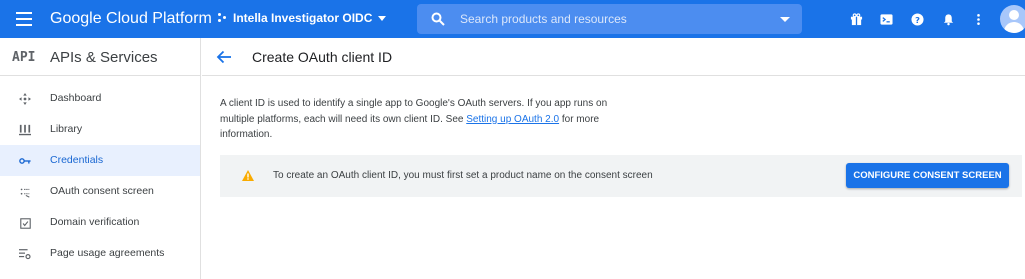  What do you see at coordinates (77, 160) in the screenshot?
I see `sidebar-item-label: Credentials` at bounding box center [77, 160].